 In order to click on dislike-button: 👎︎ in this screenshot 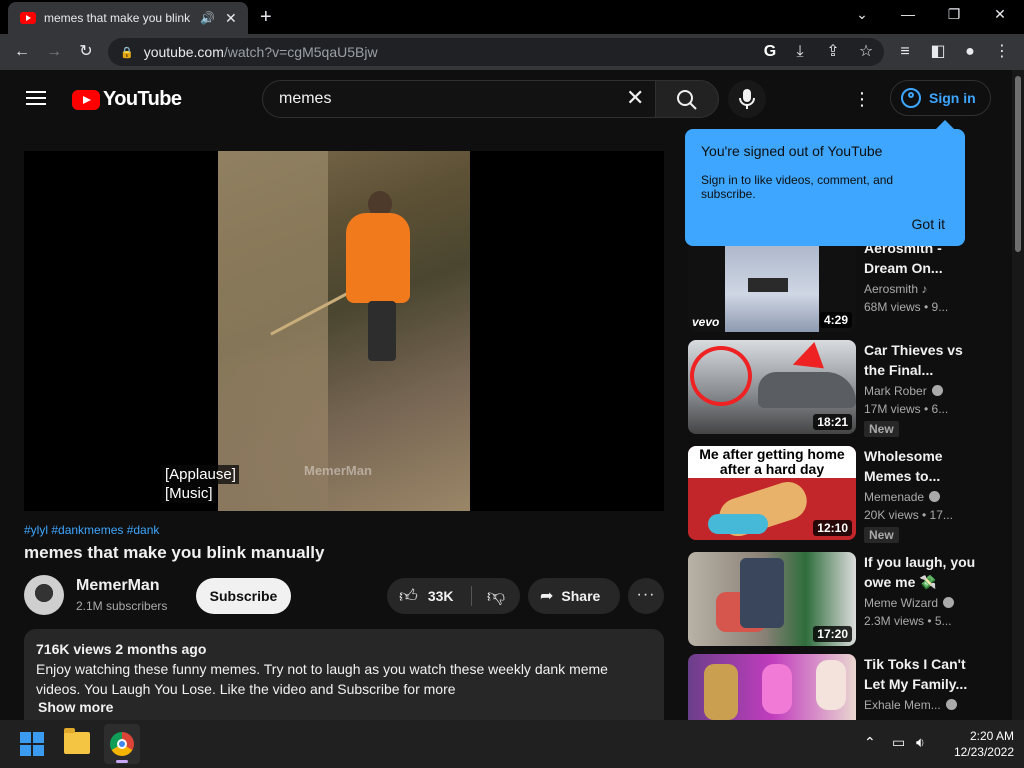, I will do `click(496, 596)`.